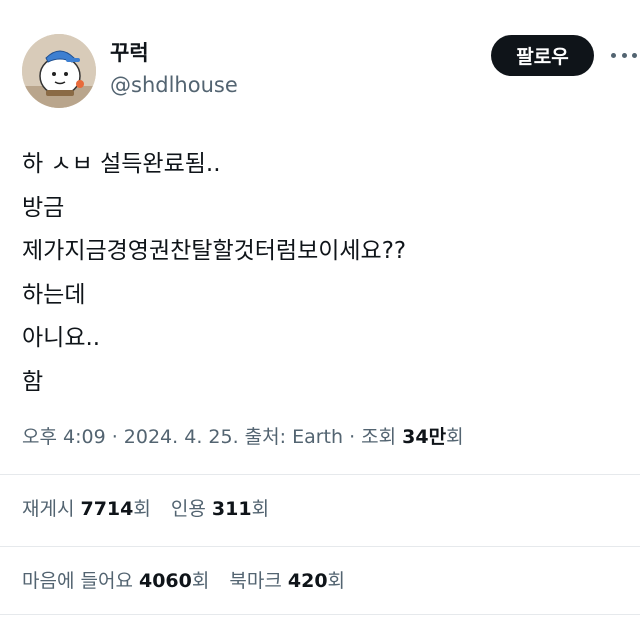  Describe the element at coordinates (317, 437) in the screenshot. I see `source-name: Earth` at that location.